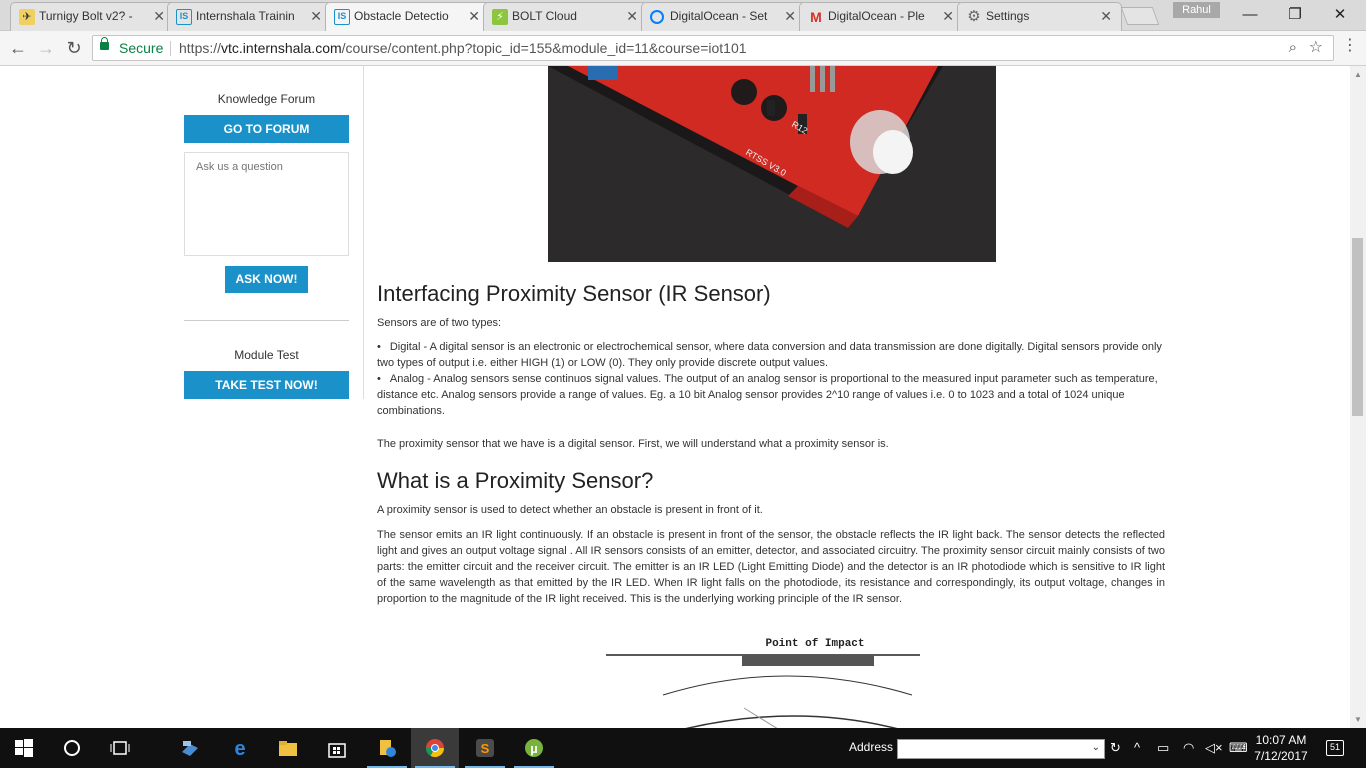 The height and width of the screenshot is (768, 1366). Describe the element at coordinates (763, 683) in the screenshot. I see `impact-diagram-svg: Point of Impact` at that location.